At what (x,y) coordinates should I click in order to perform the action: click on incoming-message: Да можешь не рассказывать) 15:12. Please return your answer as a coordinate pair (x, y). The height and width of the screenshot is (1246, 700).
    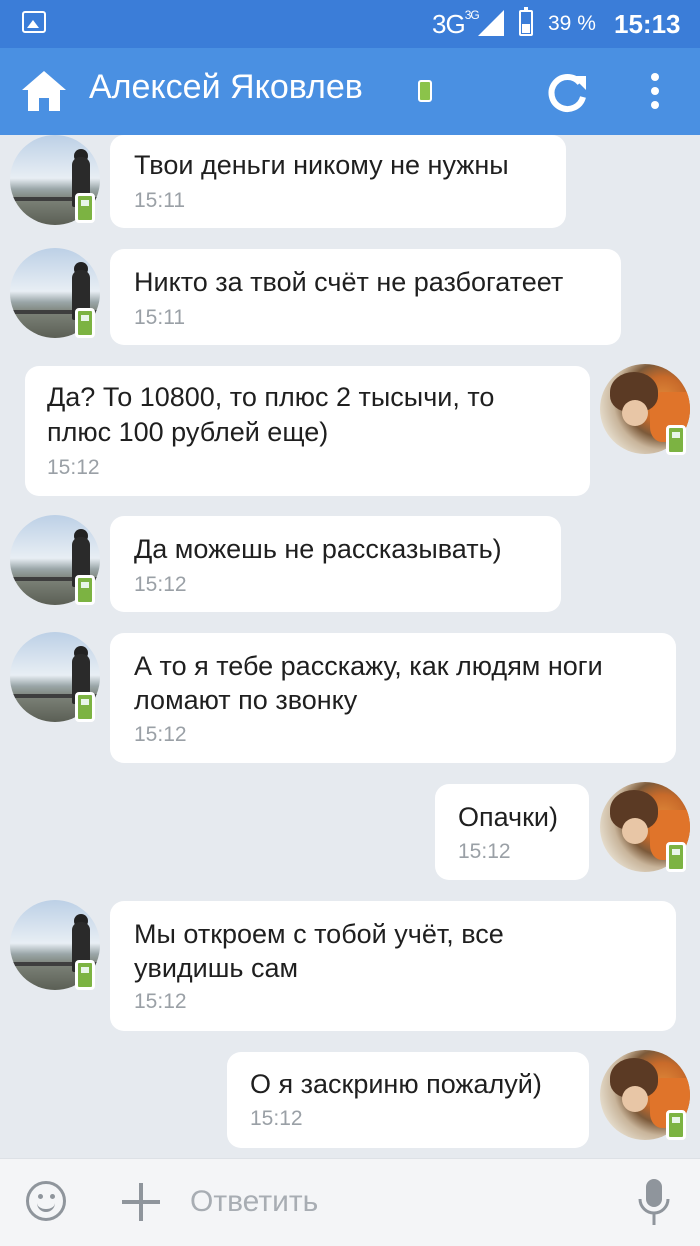
    Looking at the image, I should click on (335, 564).